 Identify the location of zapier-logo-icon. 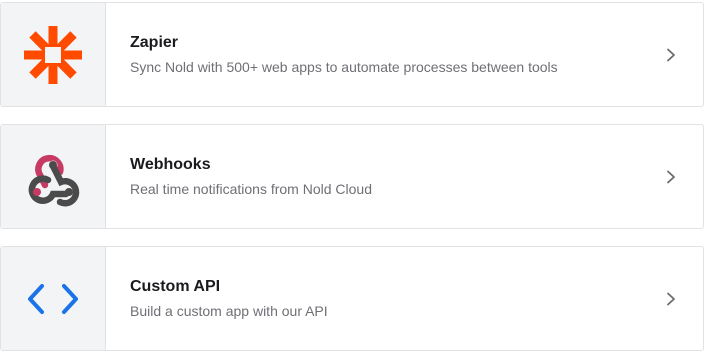
(53, 54).